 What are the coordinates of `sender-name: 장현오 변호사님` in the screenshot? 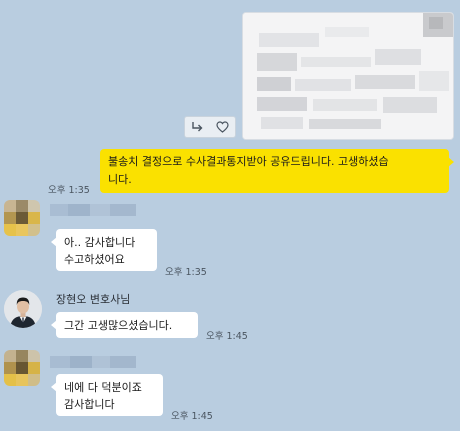 It's located at (93, 299).